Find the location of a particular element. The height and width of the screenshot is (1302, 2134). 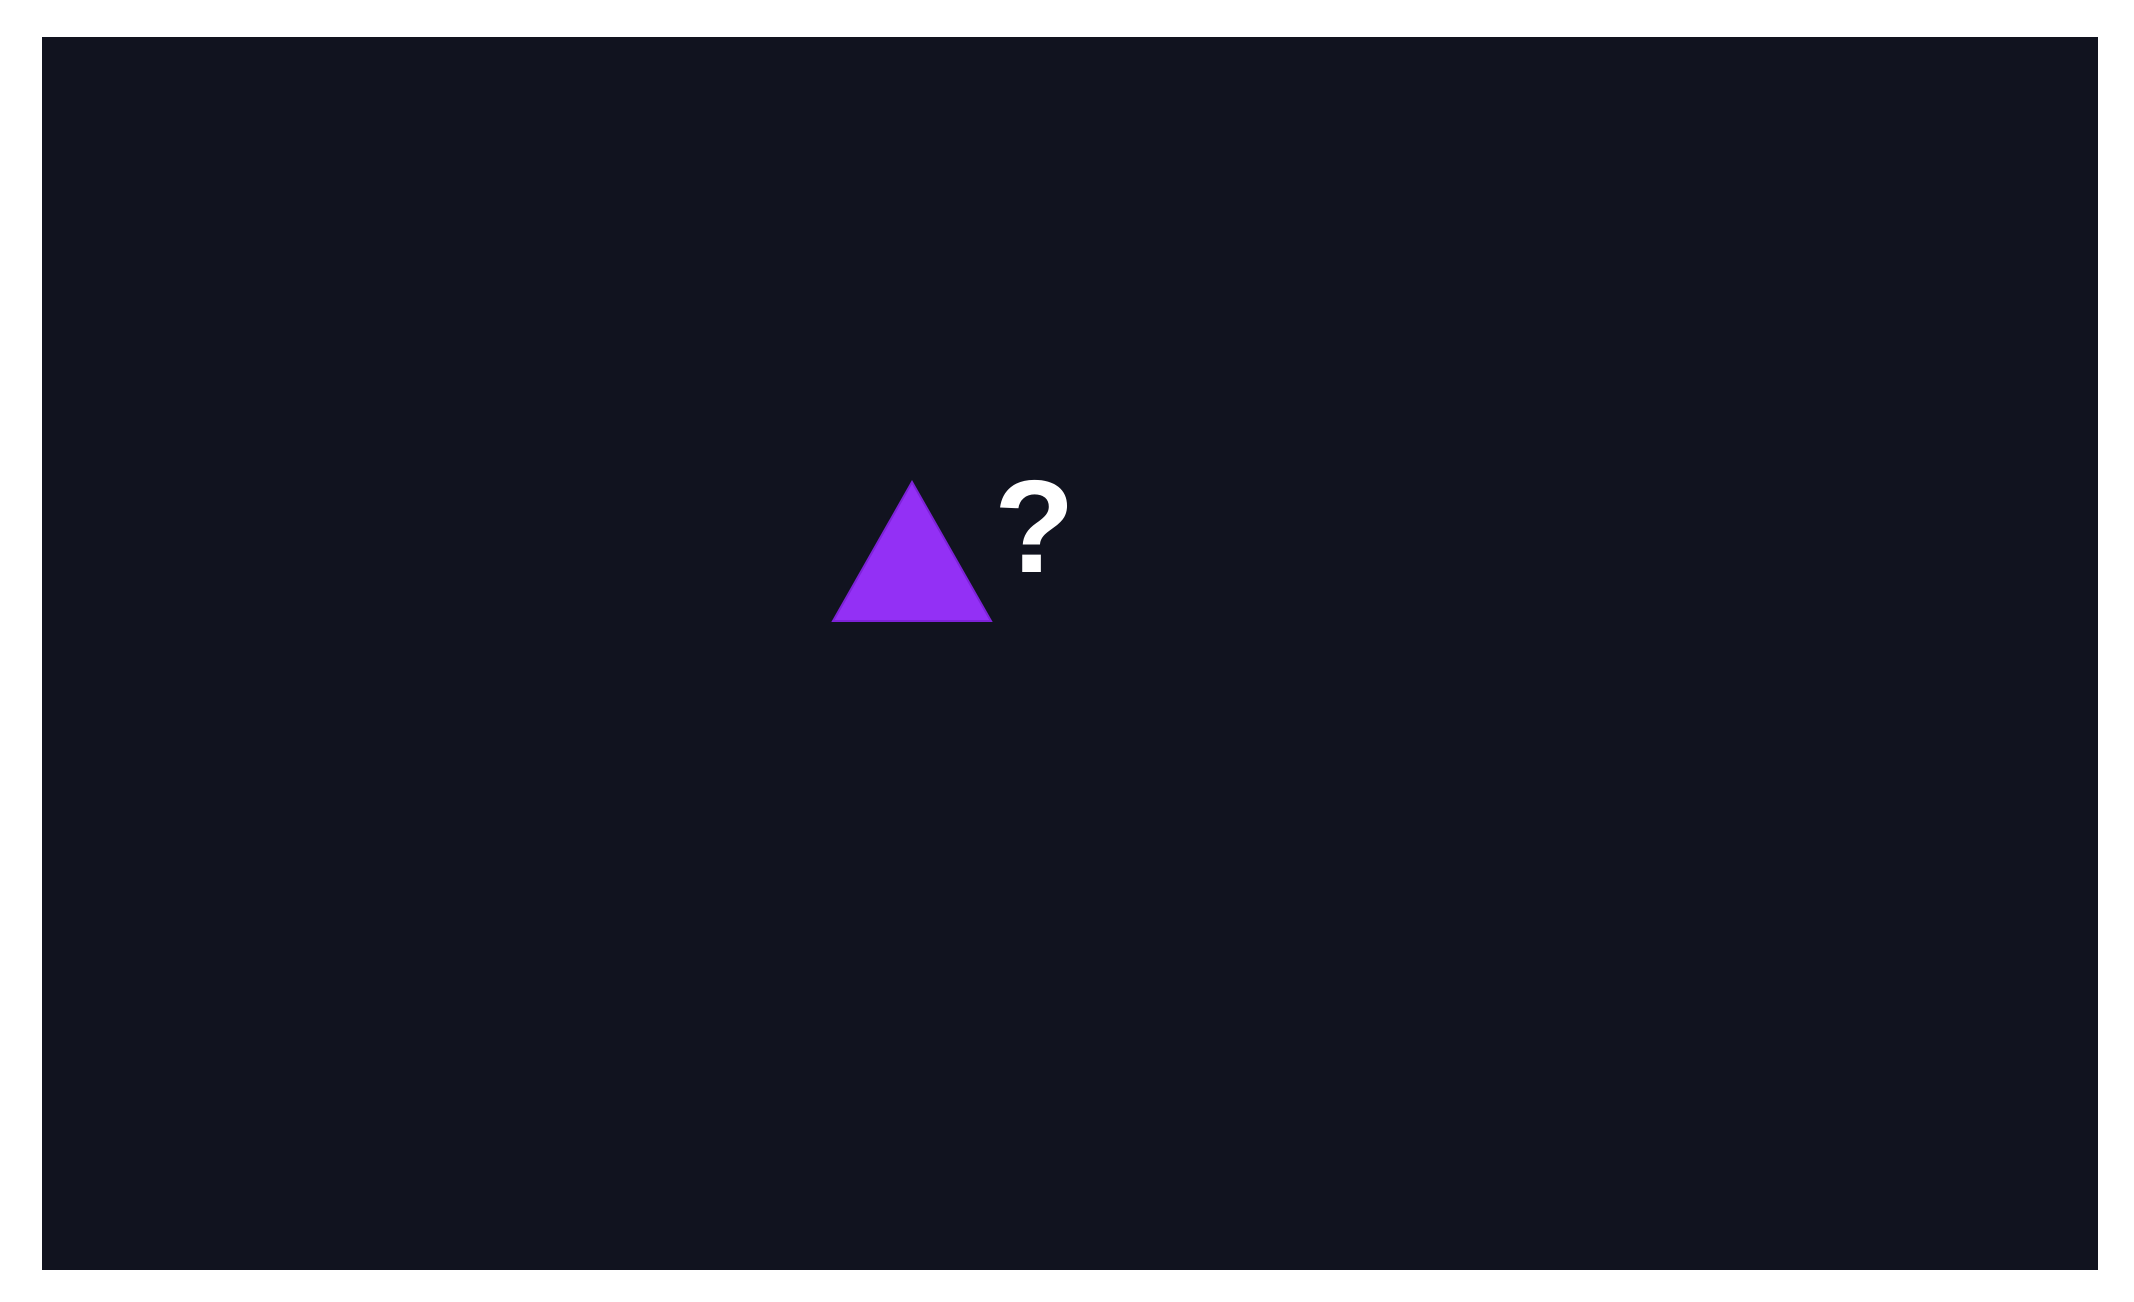

triangle-shape is located at coordinates (912, 551).